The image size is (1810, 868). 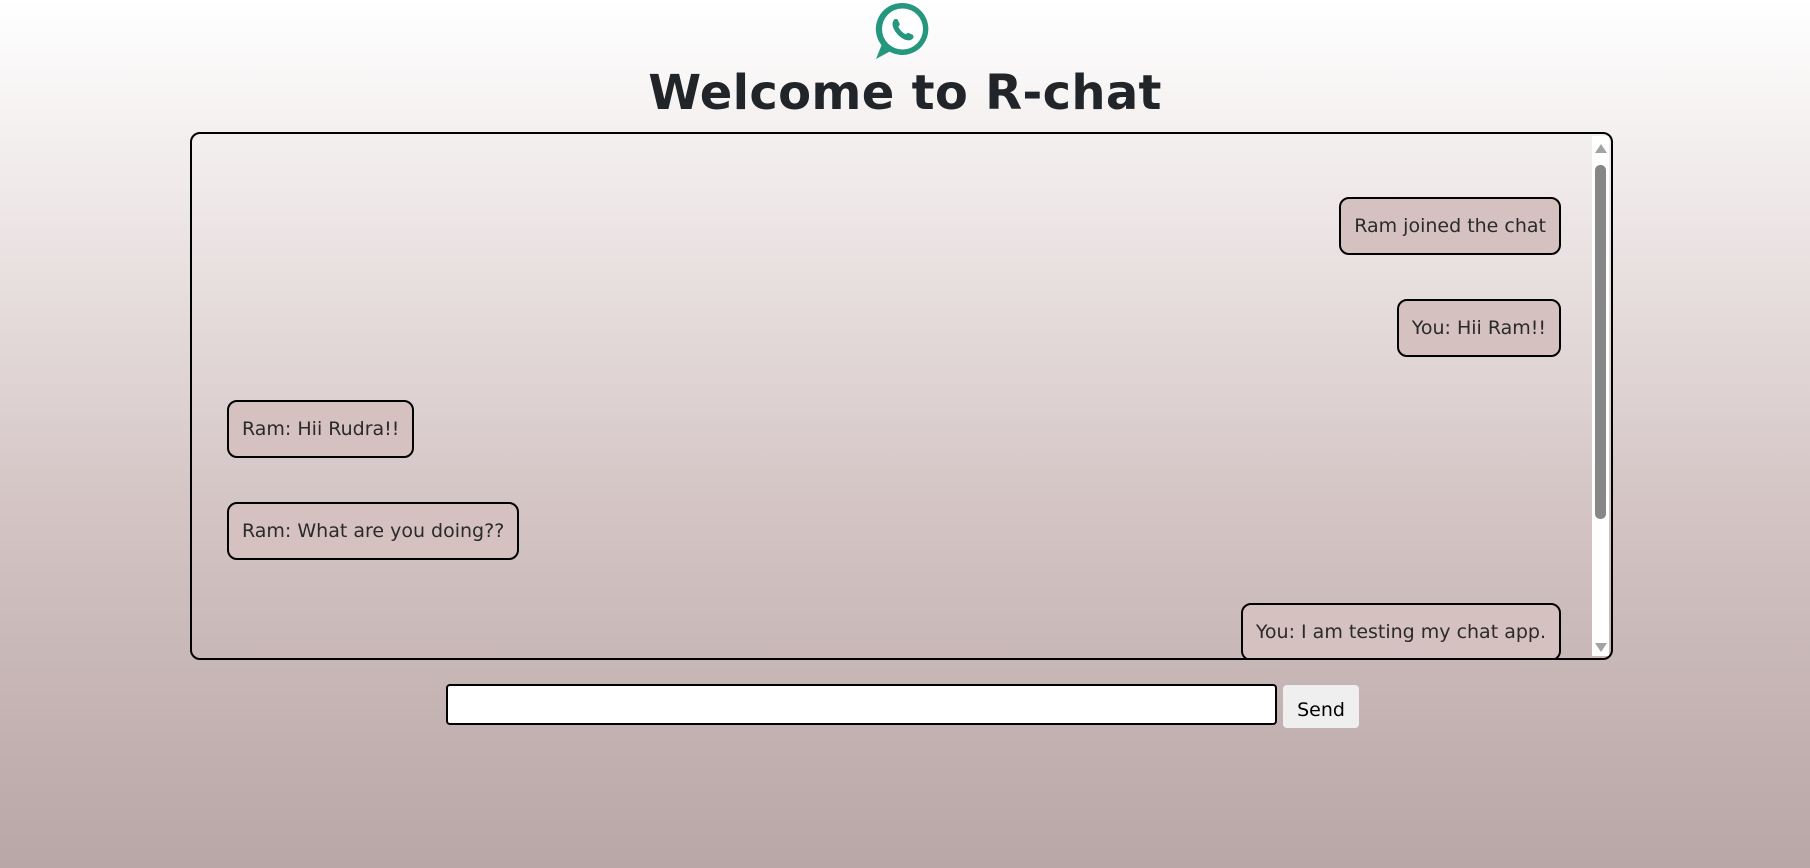 What do you see at coordinates (1478, 328) in the screenshot?
I see `chat-message: You: Hii Ram!!` at bounding box center [1478, 328].